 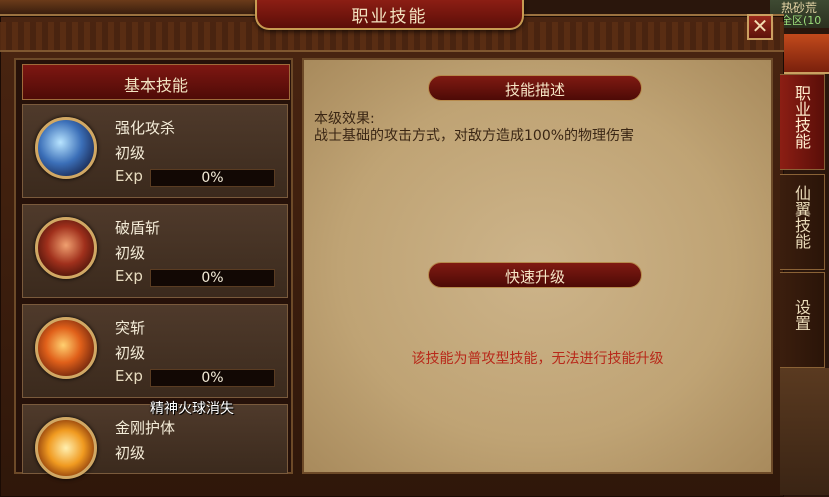 I want to click on background-zone-label: 全区(10, so click(x=801, y=20).